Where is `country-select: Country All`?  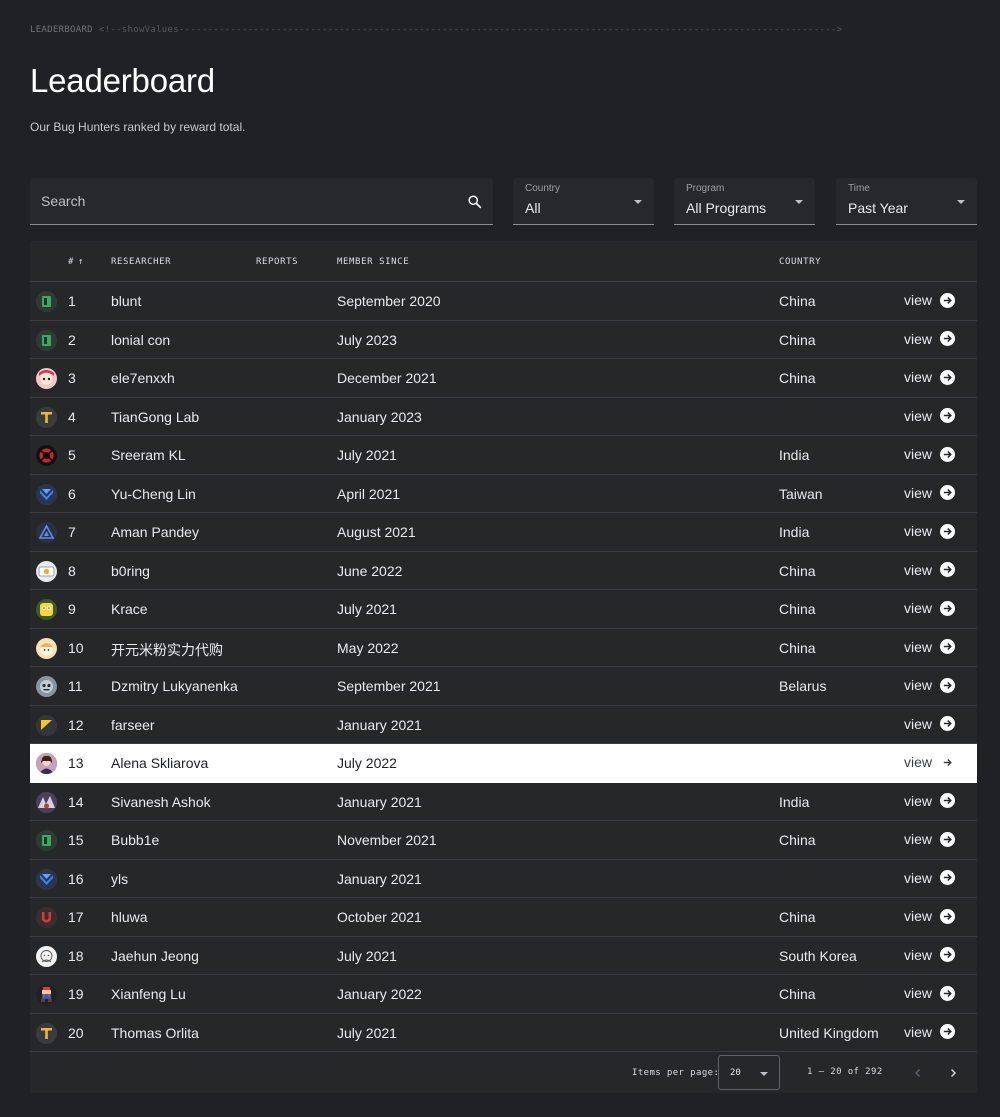
country-select: Country All is located at coordinates (583, 201).